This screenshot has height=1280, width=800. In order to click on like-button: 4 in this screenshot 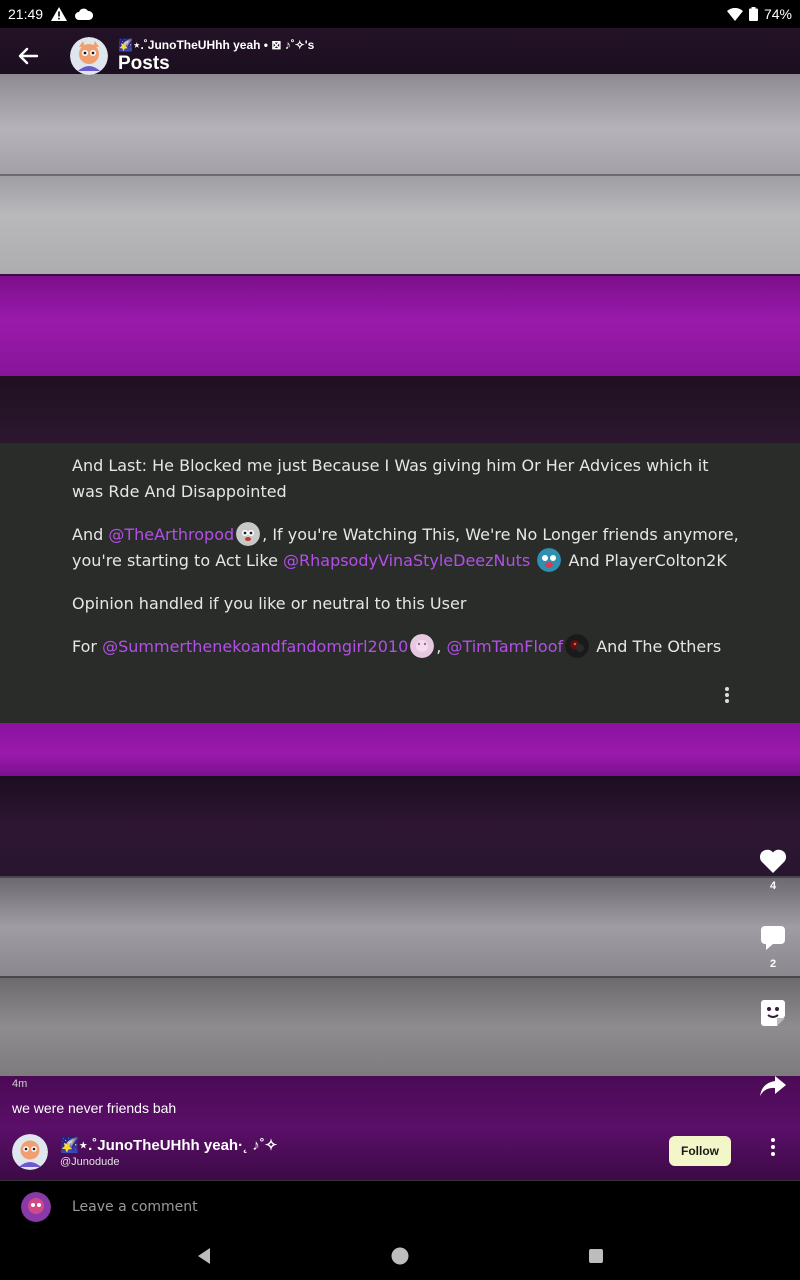, I will do `click(773, 870)`.